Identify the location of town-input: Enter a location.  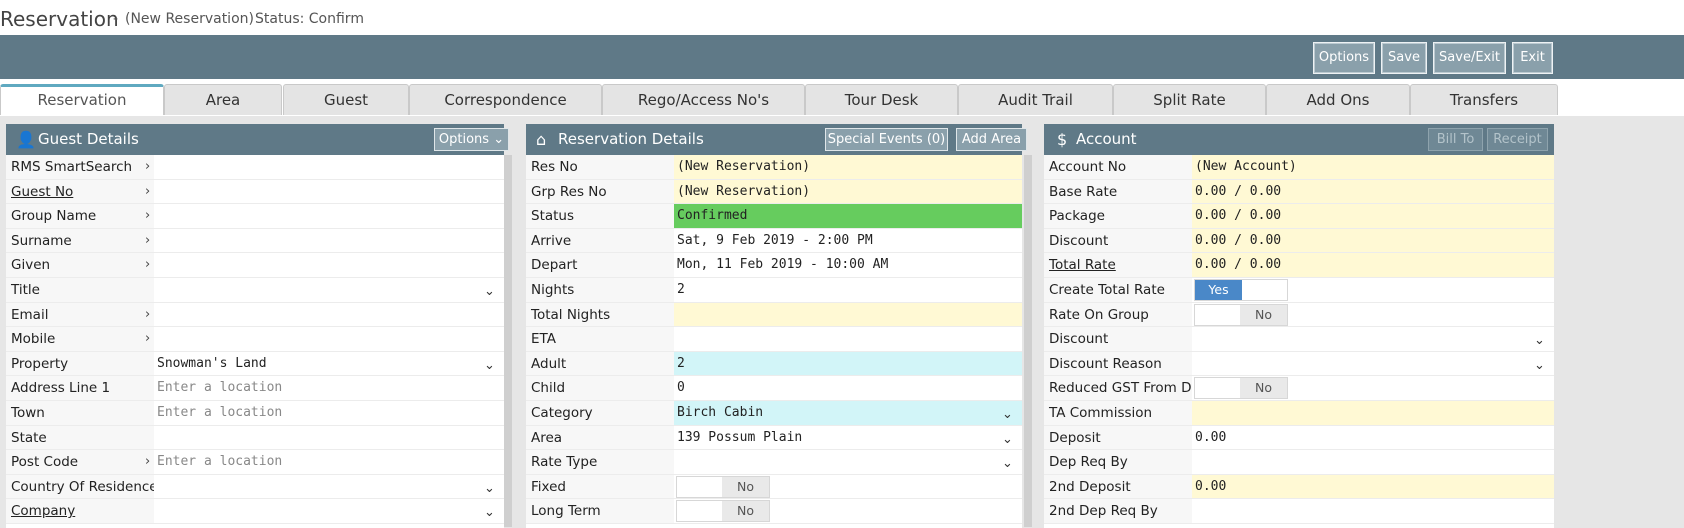
(319, 413).